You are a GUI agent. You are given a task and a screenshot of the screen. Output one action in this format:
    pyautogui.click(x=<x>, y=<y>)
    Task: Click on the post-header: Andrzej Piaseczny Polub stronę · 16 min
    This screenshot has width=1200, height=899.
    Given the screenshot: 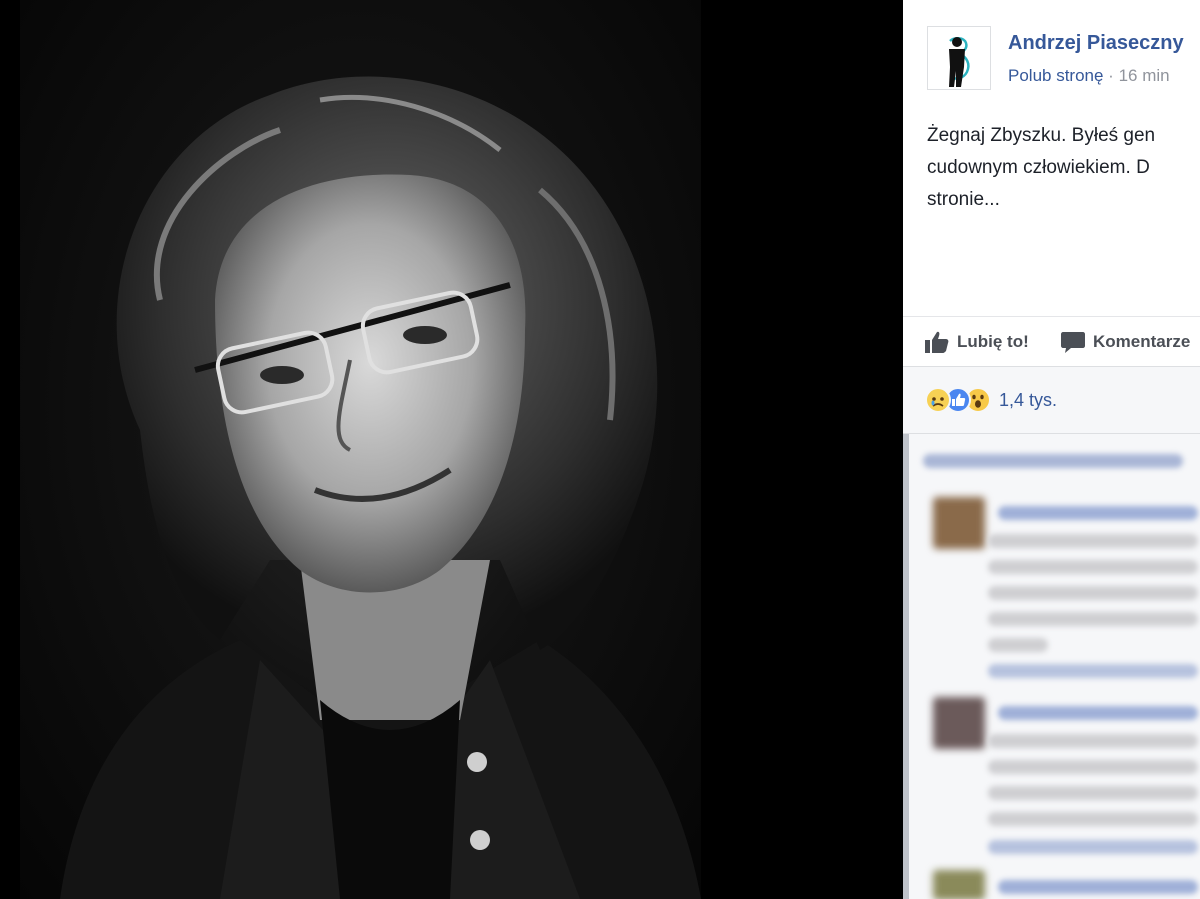 What is the action you would take?
    pyautogui.click(x=1063, y=59)
    